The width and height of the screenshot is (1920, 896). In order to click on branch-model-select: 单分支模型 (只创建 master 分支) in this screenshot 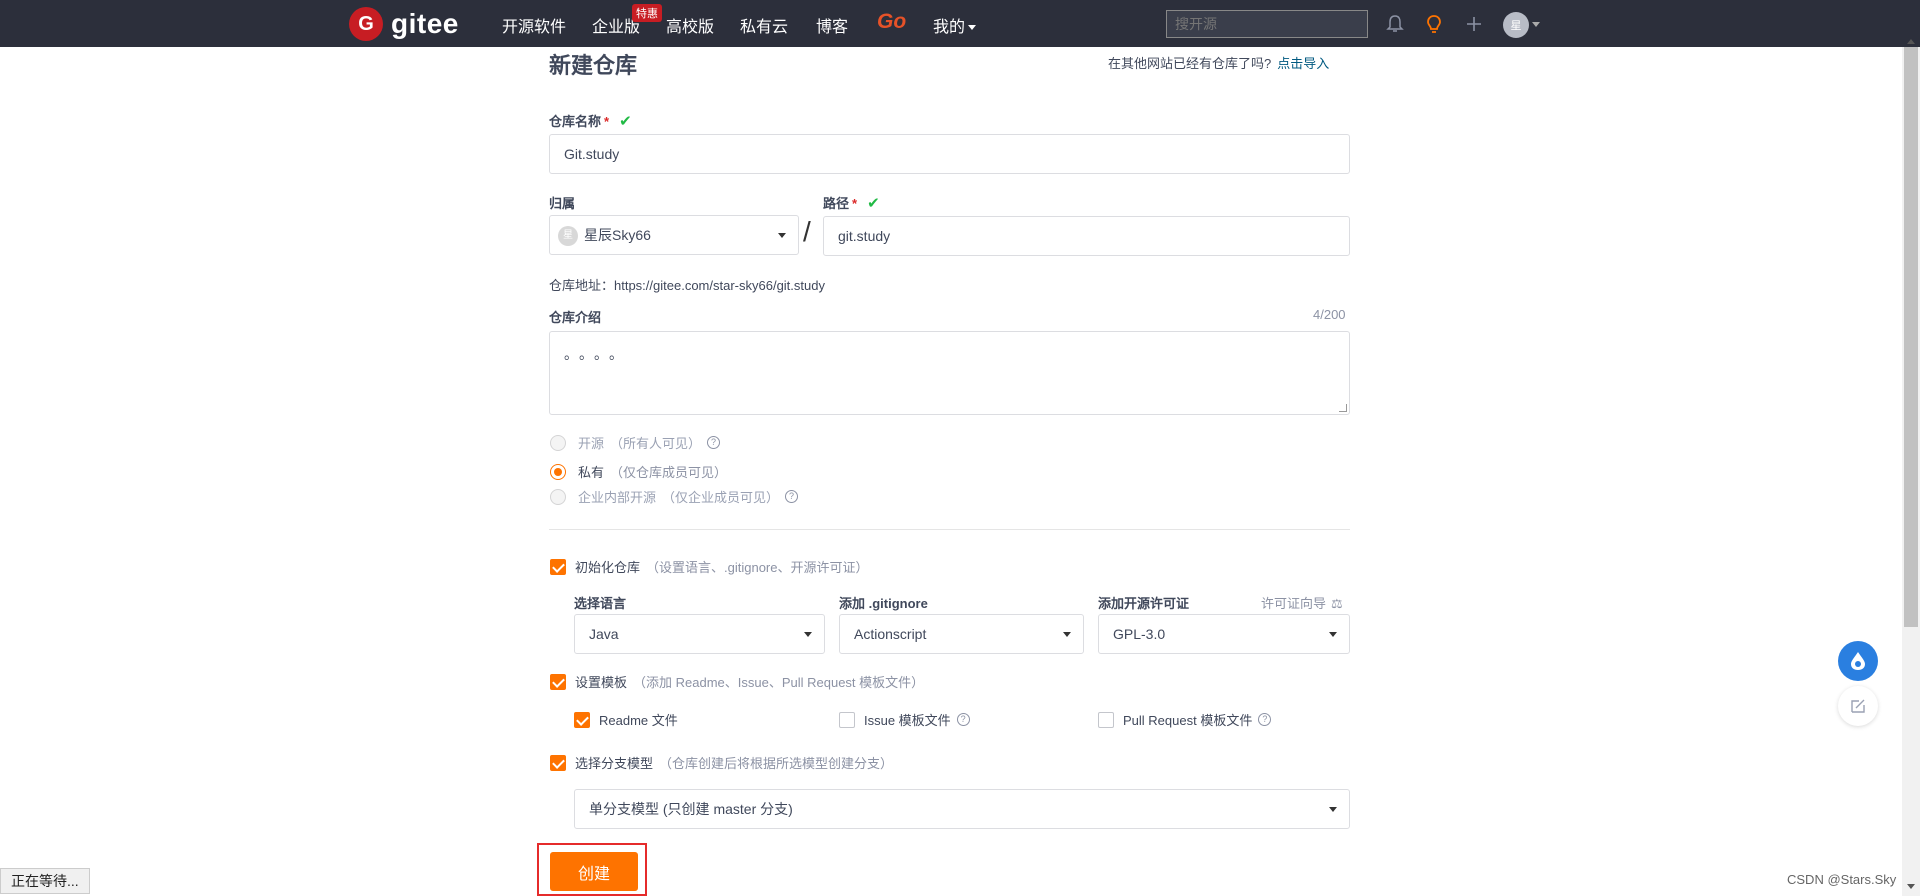, I will do `click(962, 809)`.